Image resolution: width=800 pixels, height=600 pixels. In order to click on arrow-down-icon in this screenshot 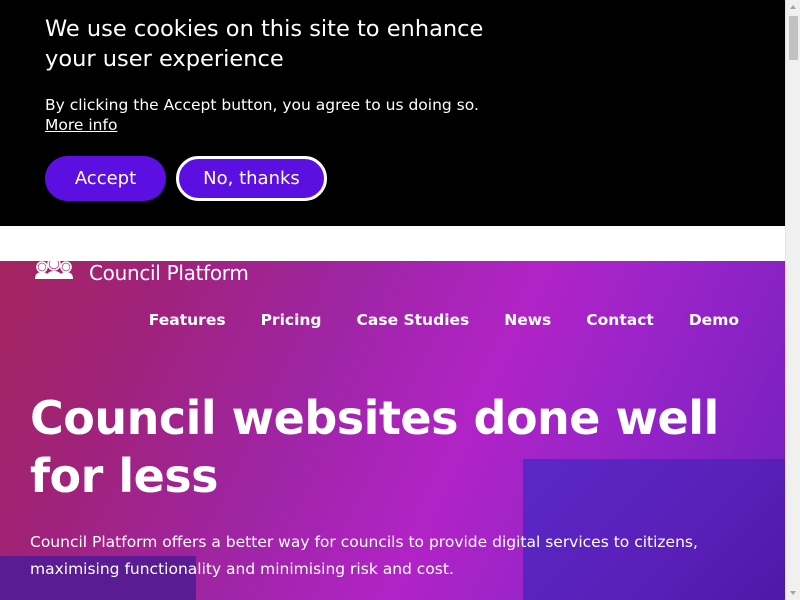, I will do `click(793, 593)`.